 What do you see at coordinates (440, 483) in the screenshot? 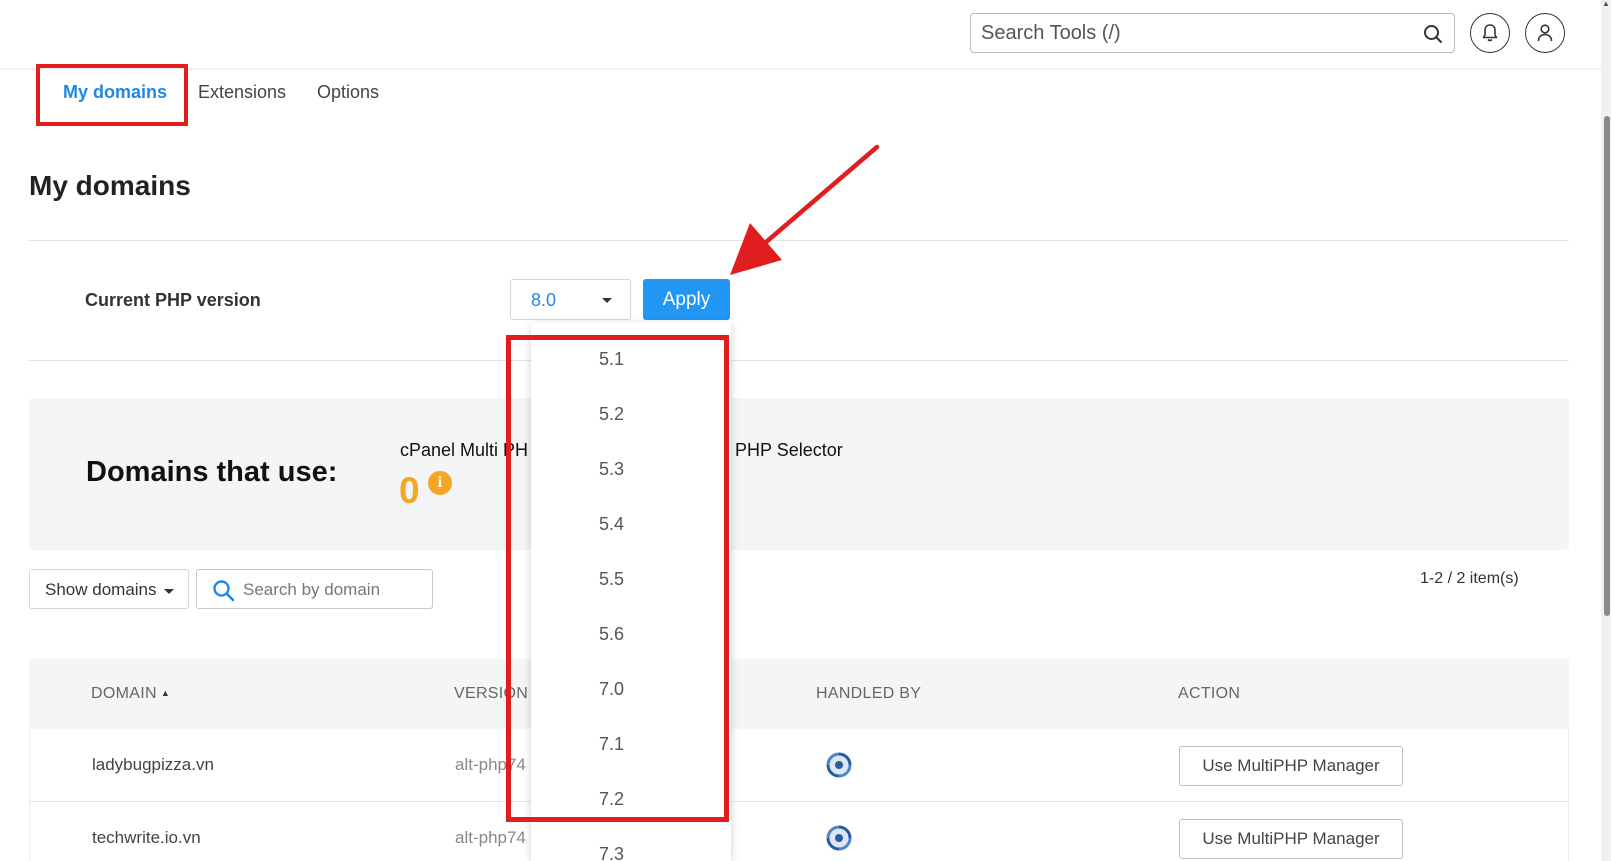
I see `info-icon: i` at bounding box center [440, 483].